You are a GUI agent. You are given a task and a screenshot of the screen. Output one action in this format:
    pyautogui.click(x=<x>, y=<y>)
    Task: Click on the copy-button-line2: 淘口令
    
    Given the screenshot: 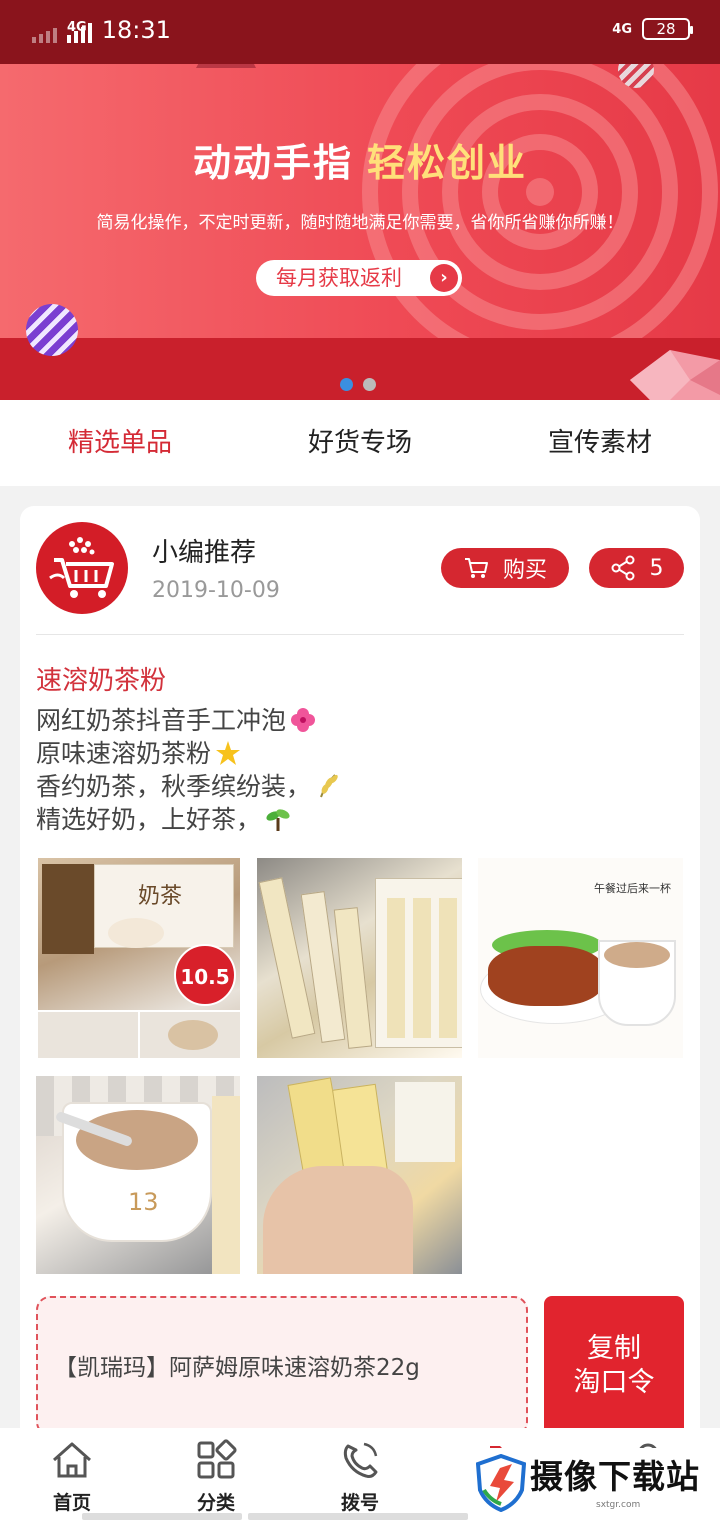 What is the action you would take?
    pyautogui.click(x=614, y=1382)
    